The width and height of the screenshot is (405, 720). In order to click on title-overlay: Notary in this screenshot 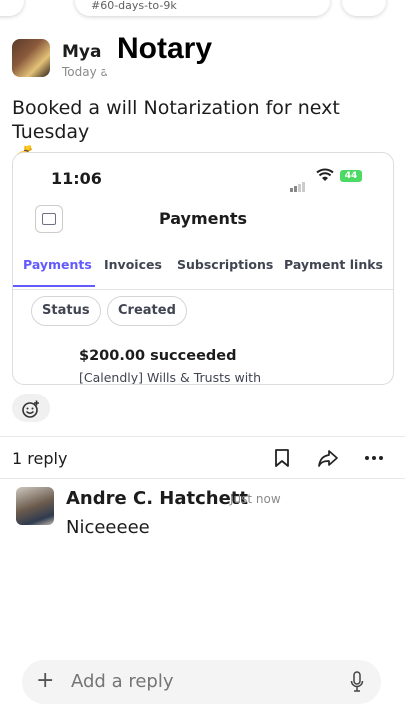, I will do `click(173, 50)`.